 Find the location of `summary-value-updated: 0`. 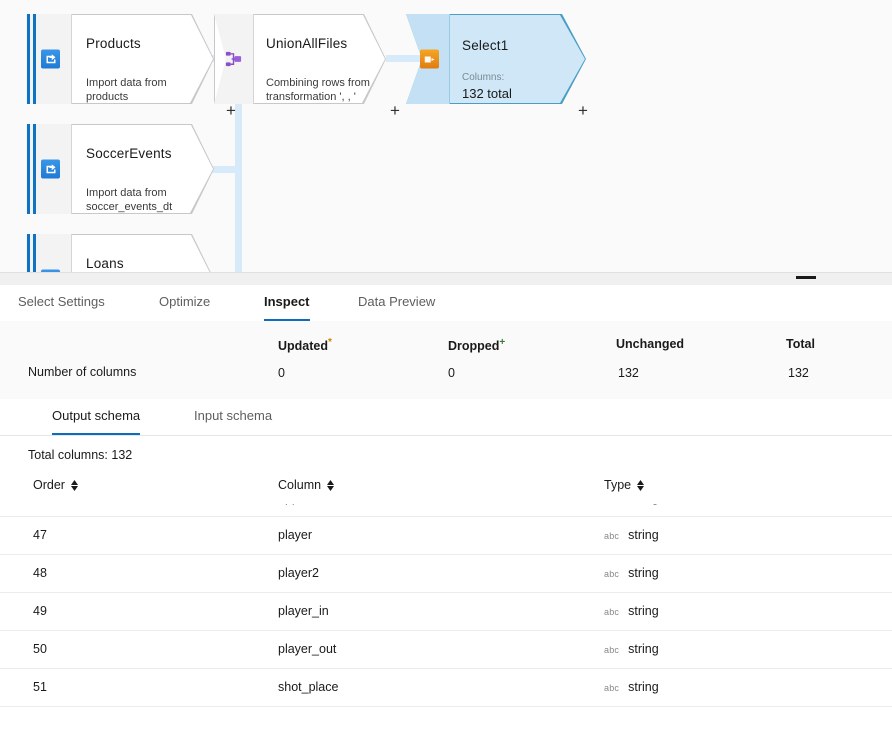

summary-value-updated: 0 is located at coordinates (281, 373).